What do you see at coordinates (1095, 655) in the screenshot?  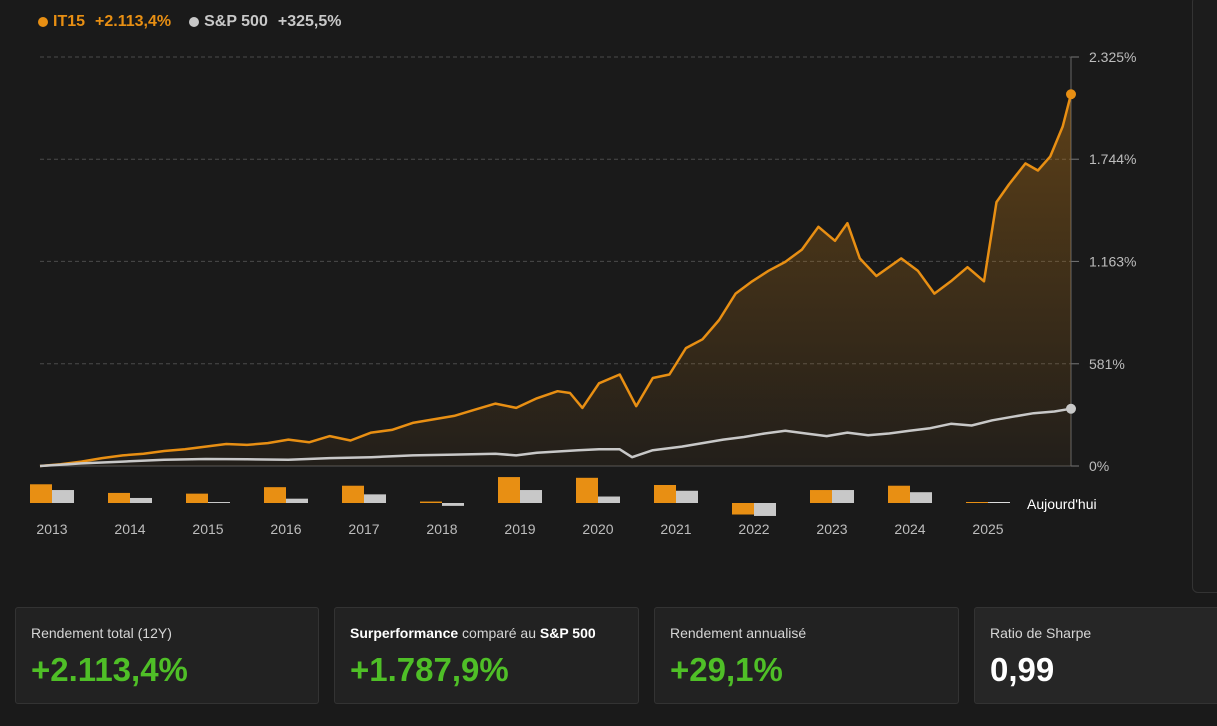 I see `card-sharpe-ratio: Ratio de Sharpe 0,99` at bounding box center [1095, 655].